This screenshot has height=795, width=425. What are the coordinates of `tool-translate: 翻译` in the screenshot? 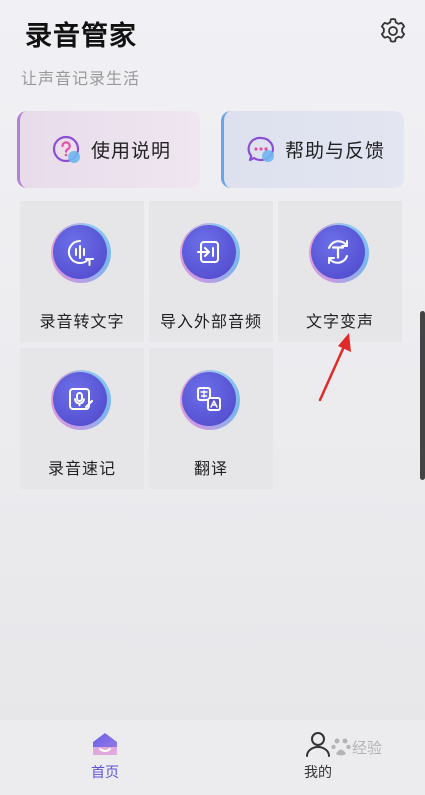 It's located at (211, 418).